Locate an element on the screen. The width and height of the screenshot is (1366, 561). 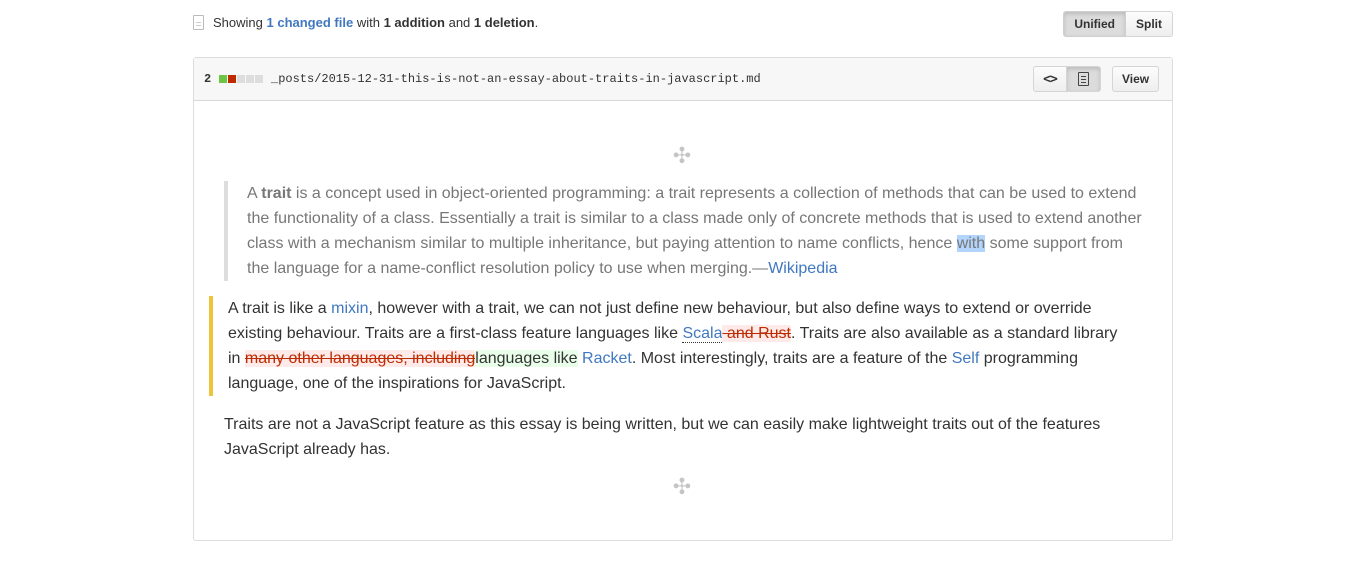
unified-button: Unified is located at coordinates (1094, 24).